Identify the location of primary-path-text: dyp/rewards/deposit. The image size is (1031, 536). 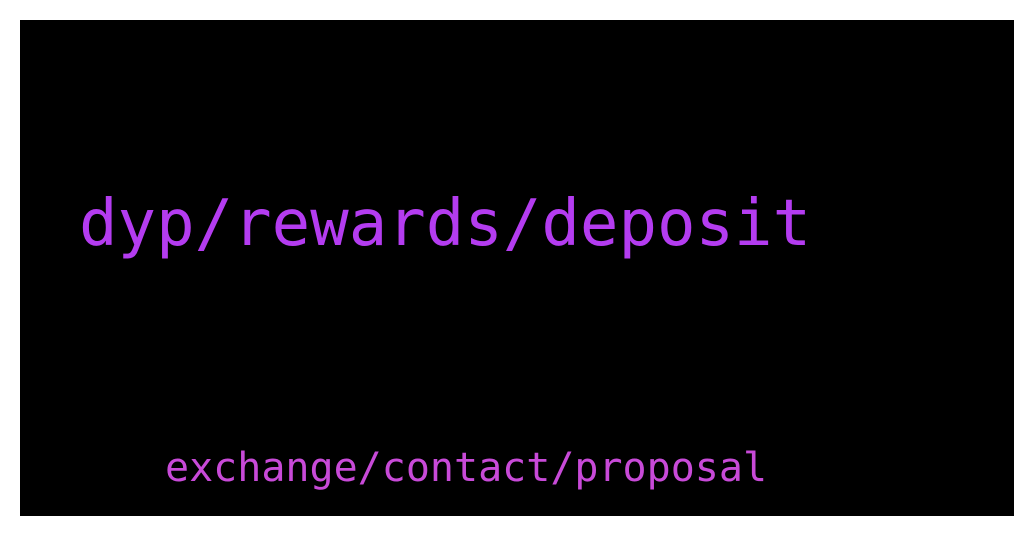
(445, 224).